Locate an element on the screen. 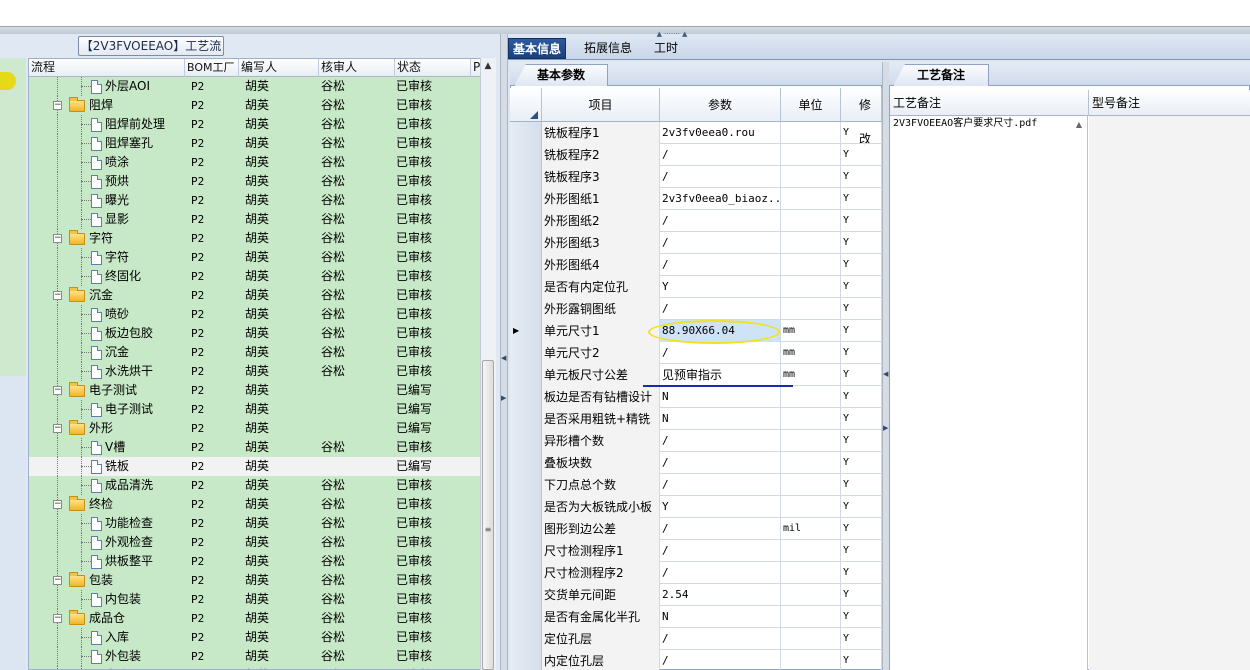 This screenshot has height=670, width=1250. param-row: 铣板程序2/ Y is located at coordinates (696, 155).